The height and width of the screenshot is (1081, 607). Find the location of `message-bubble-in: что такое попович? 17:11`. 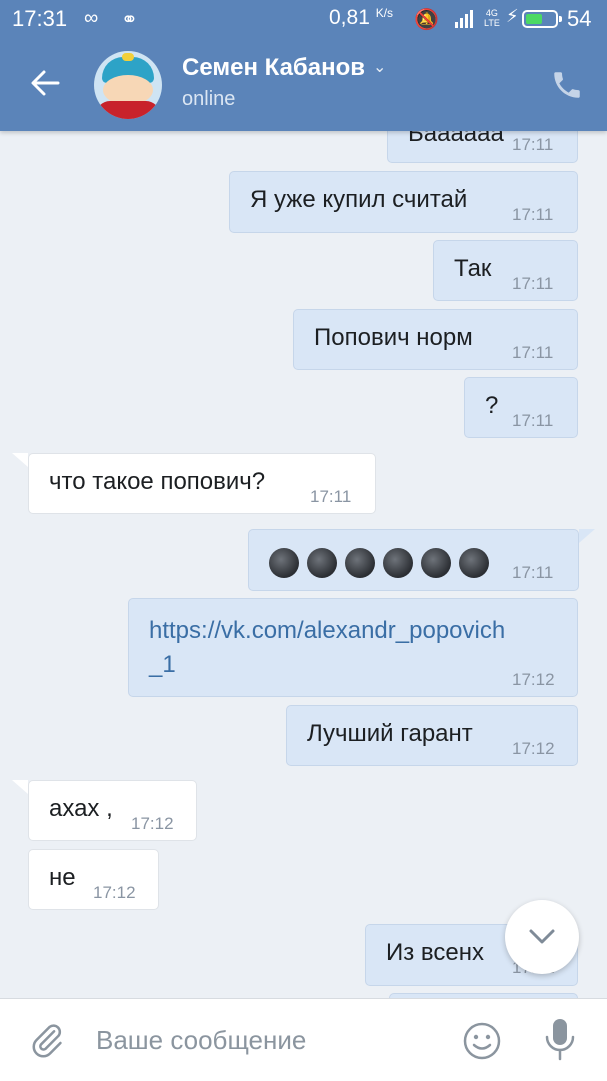

message-bubble-in: что такое попович? 17:11 is located at coordinates (202, 483).